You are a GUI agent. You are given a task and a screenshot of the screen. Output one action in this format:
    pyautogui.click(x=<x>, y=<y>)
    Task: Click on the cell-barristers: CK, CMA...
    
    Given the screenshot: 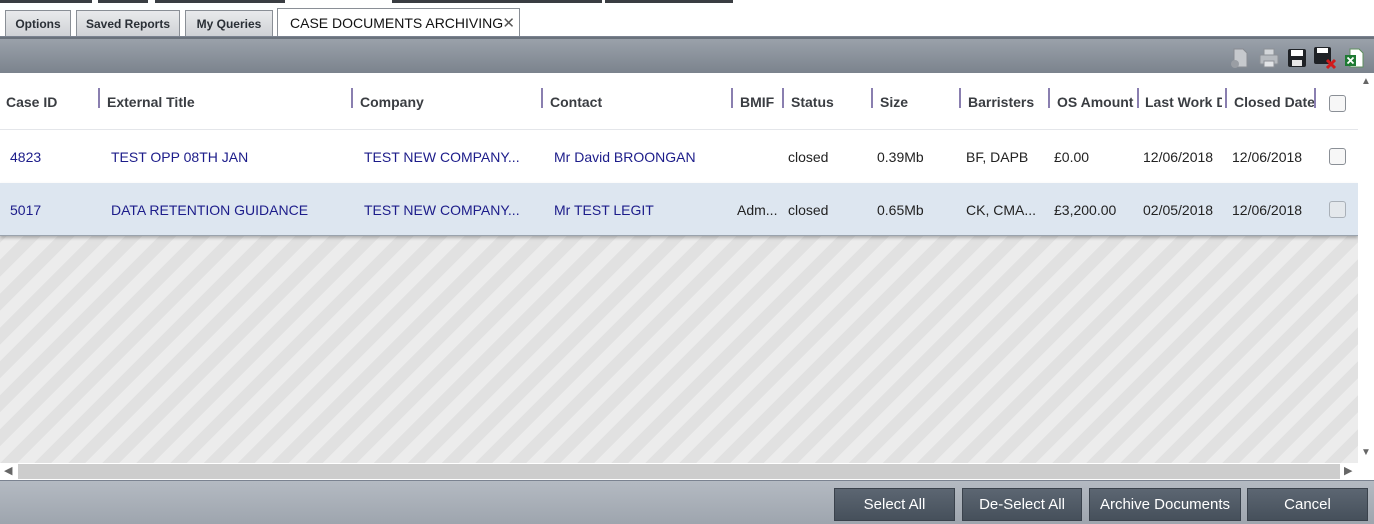 What is the action you would take?
    pyautogui.click(x=1001, y=209)
    